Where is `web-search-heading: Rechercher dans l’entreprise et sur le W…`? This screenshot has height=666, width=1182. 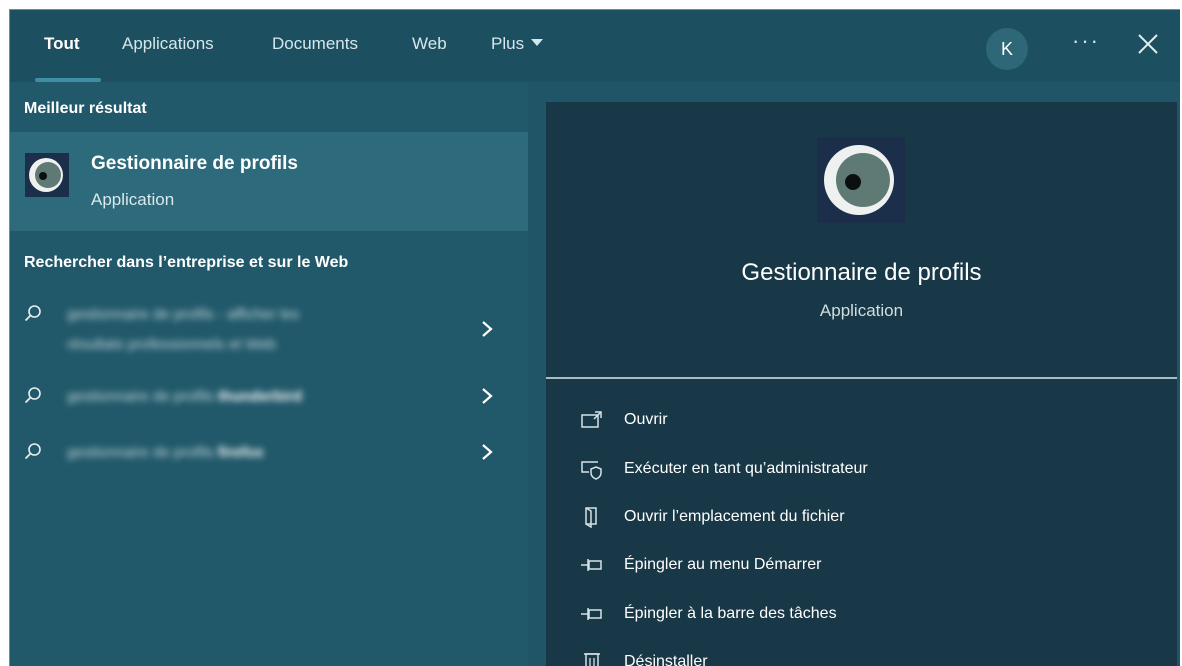 web-search-heading: Rechercher dans l’entreprise et sur le W… is located at coordinates (186, 262).